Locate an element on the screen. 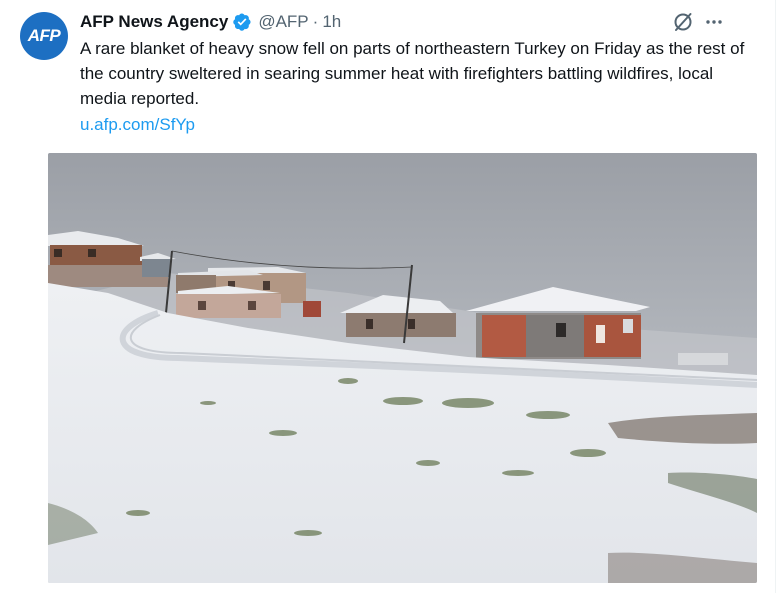 Image resolution: width=781 pixels, height=593 pixels. avatar-logo-text: AFP is located at coordinates (44, 35).